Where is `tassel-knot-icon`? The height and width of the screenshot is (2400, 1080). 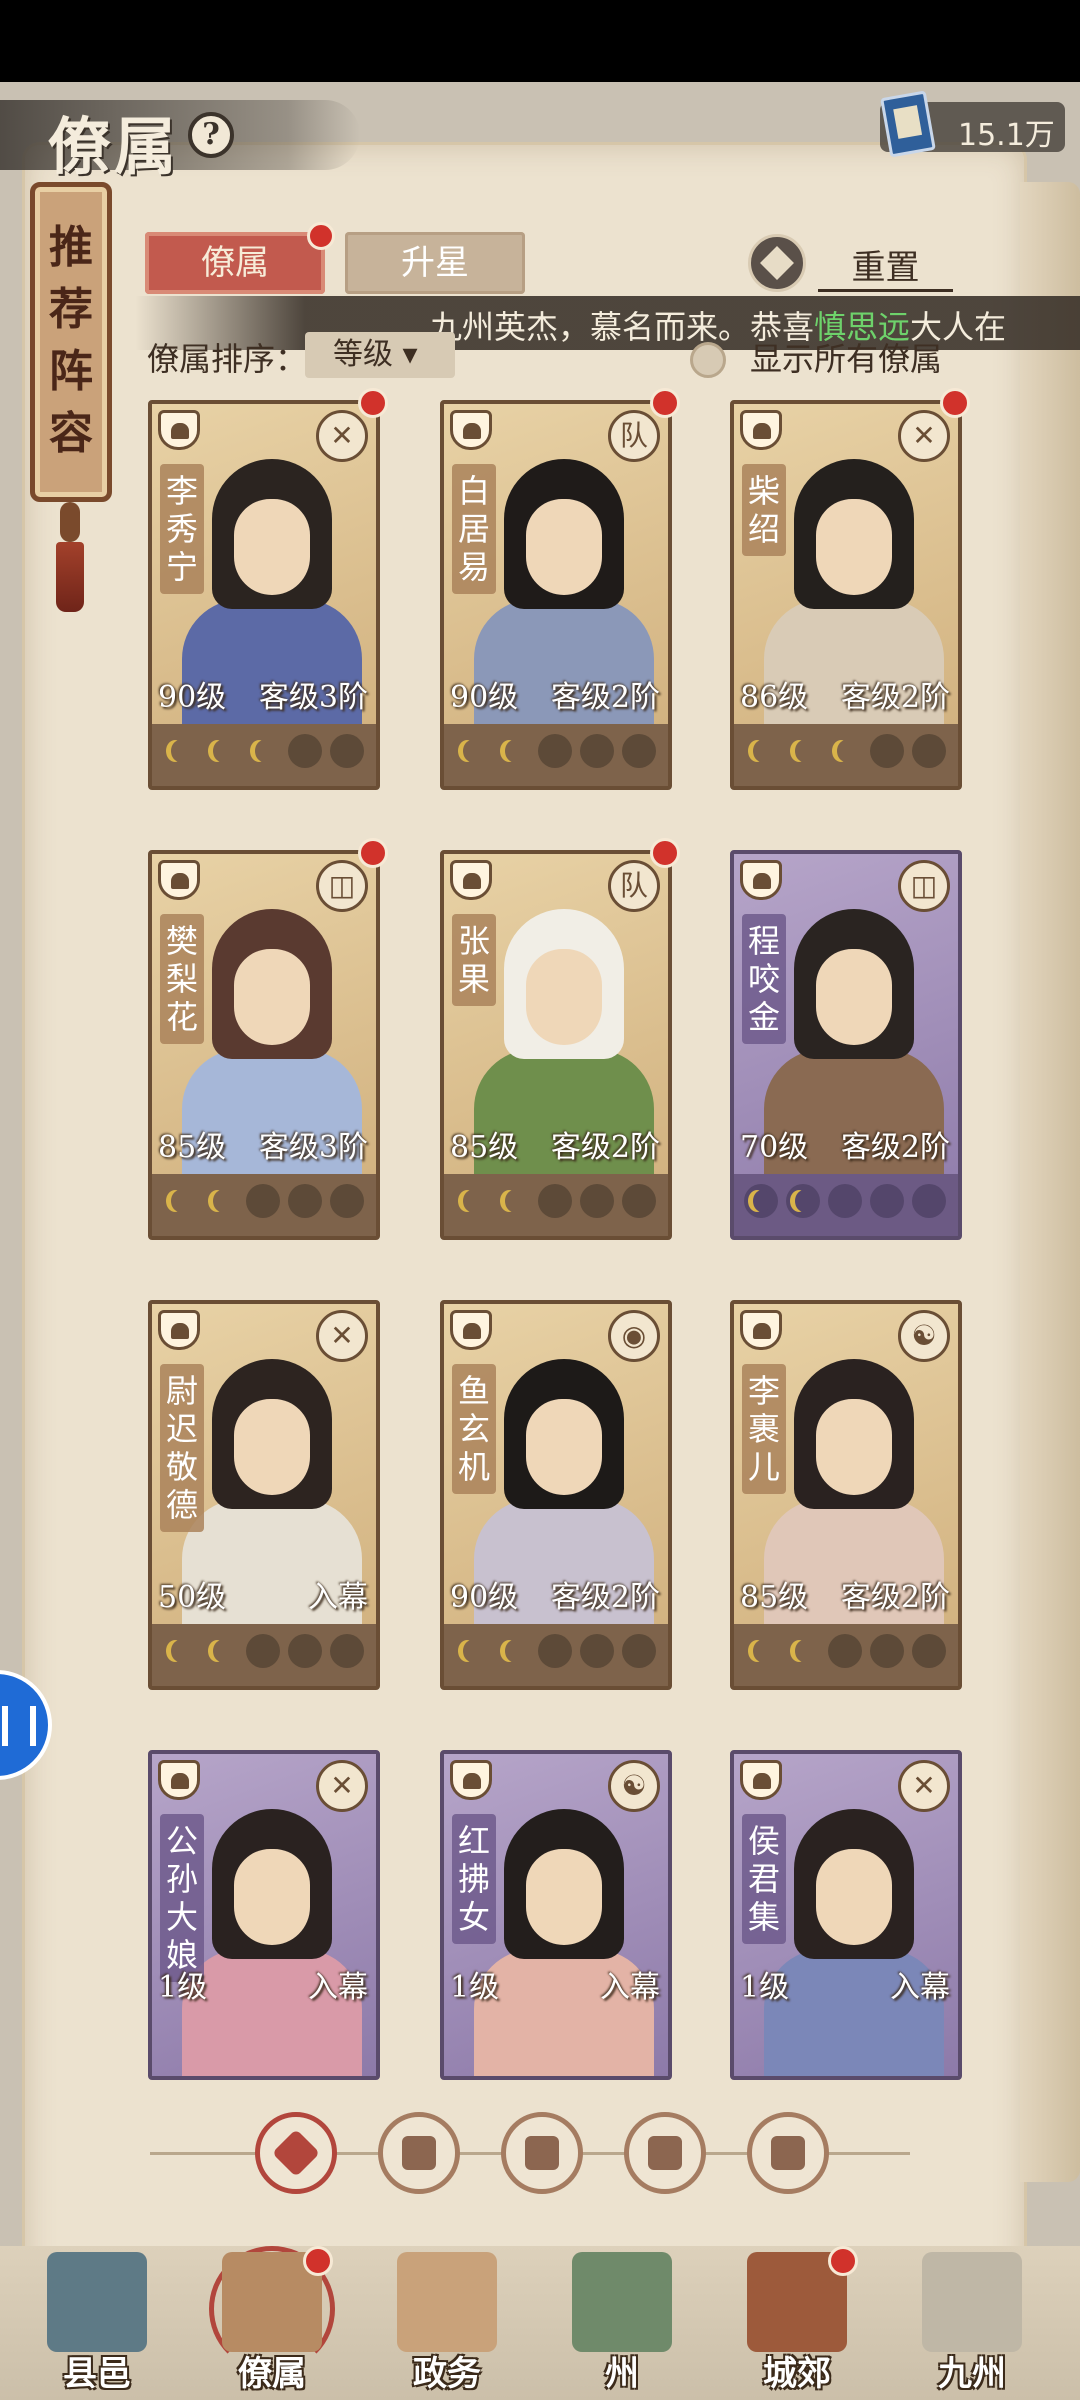
tassel-knot-icon is located at coordinates (70, 522).